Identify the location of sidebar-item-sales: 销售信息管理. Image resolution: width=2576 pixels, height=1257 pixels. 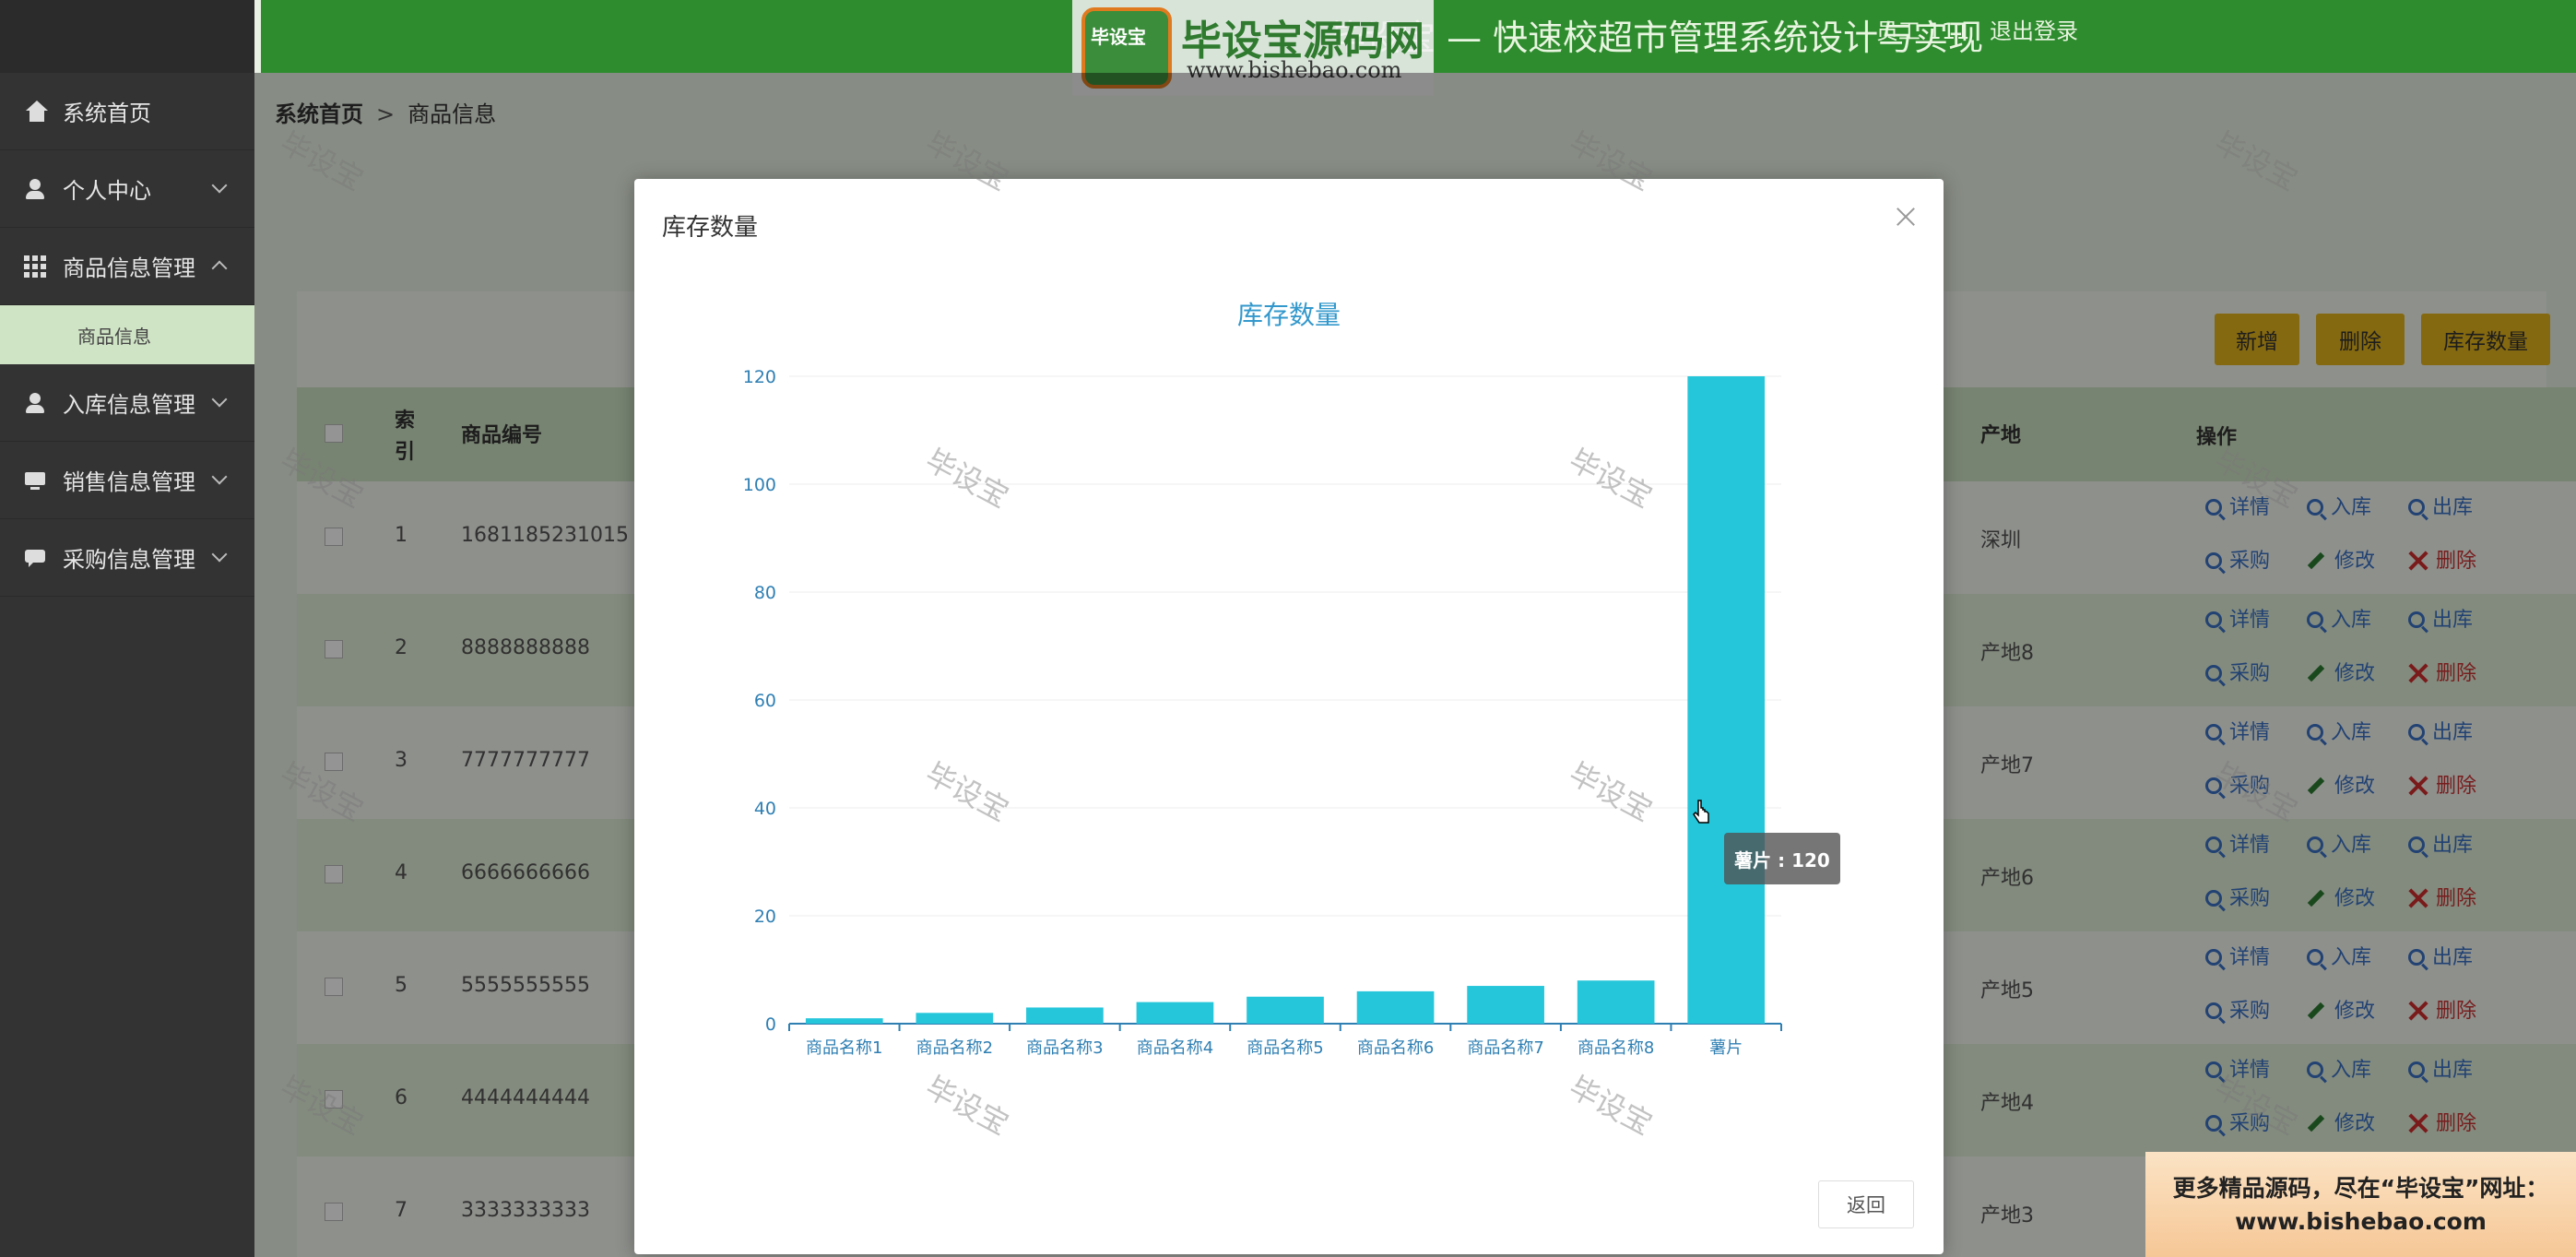
(127, 480).